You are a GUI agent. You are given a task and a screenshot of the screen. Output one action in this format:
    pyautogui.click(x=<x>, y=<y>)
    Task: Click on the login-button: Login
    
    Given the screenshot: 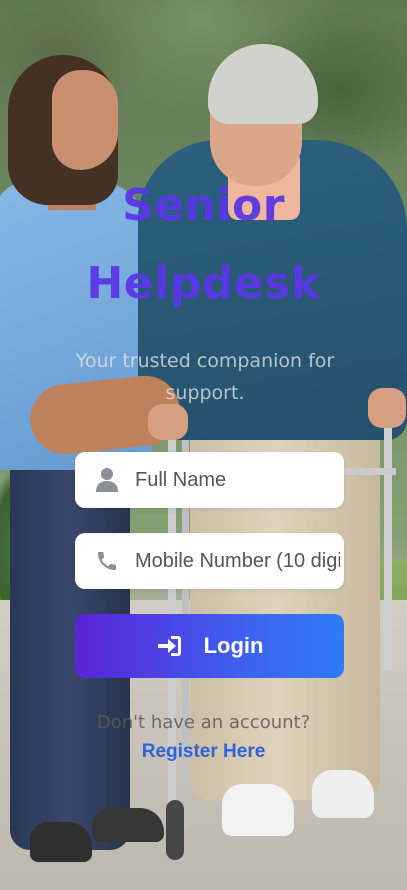 What is the action you would take?
    pyautogui.click(x=209, y=646)
    